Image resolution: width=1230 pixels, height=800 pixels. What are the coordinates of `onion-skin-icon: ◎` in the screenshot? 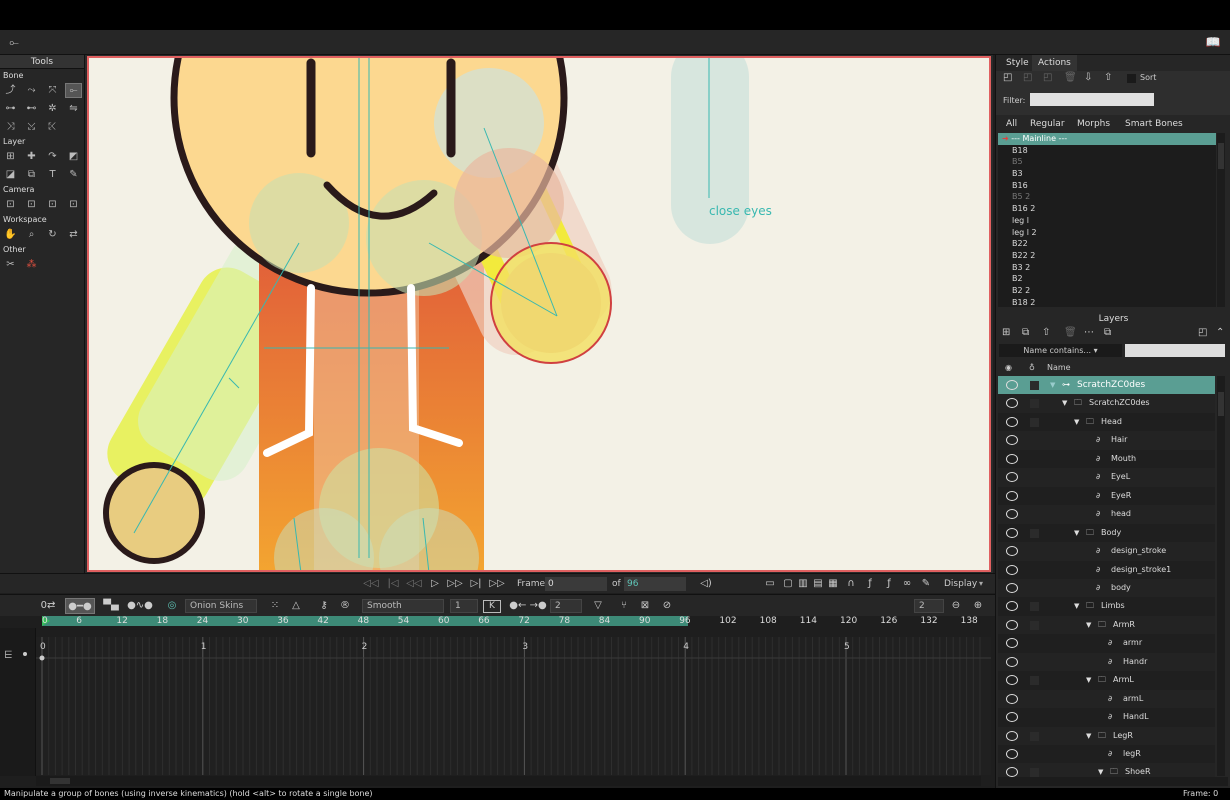 It's located at (172, 606).